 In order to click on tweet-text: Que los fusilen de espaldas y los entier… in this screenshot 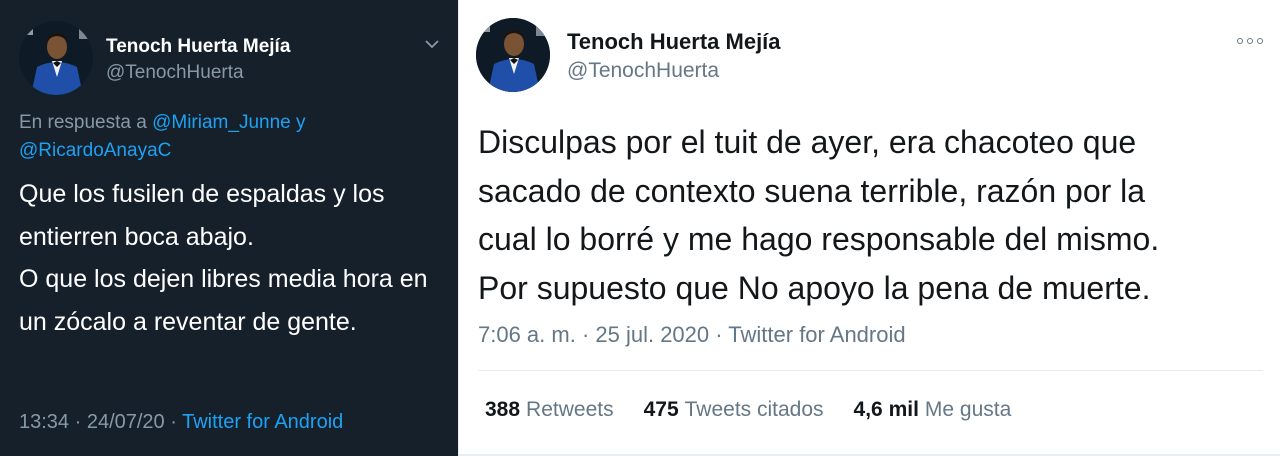, I will do `click(231, 258)`.